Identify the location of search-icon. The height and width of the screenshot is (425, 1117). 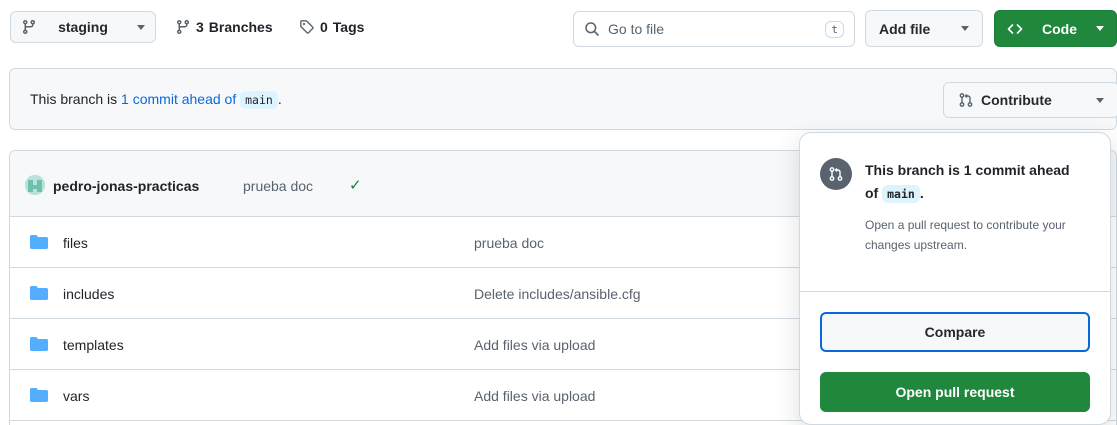
(592, 29).